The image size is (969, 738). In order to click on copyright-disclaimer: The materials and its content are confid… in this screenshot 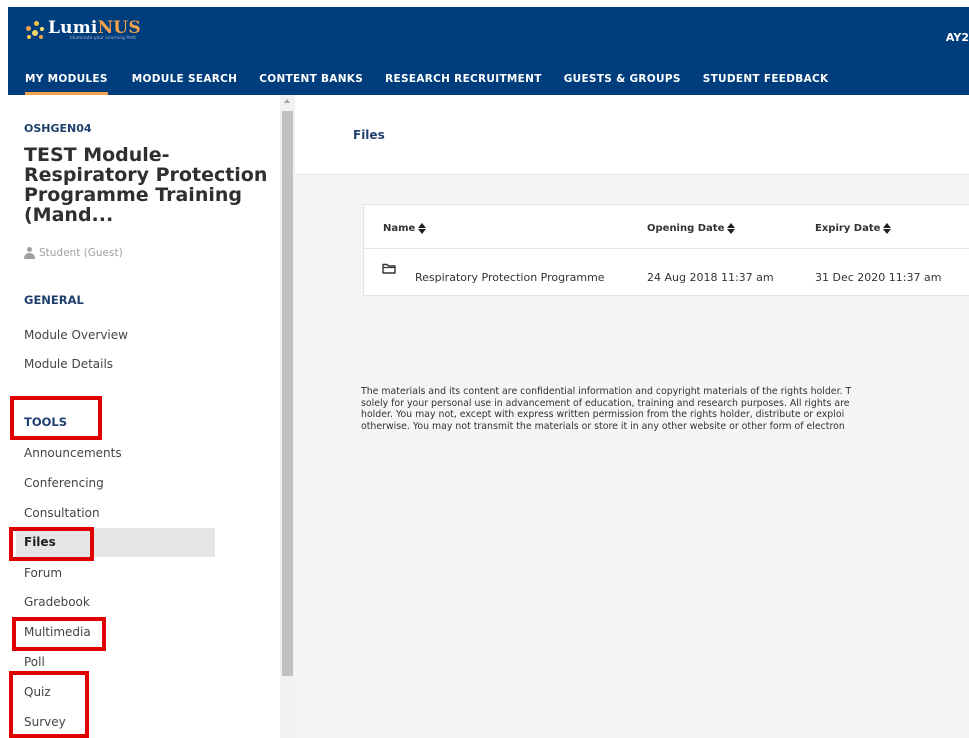, I will do `click(665, 409)`.